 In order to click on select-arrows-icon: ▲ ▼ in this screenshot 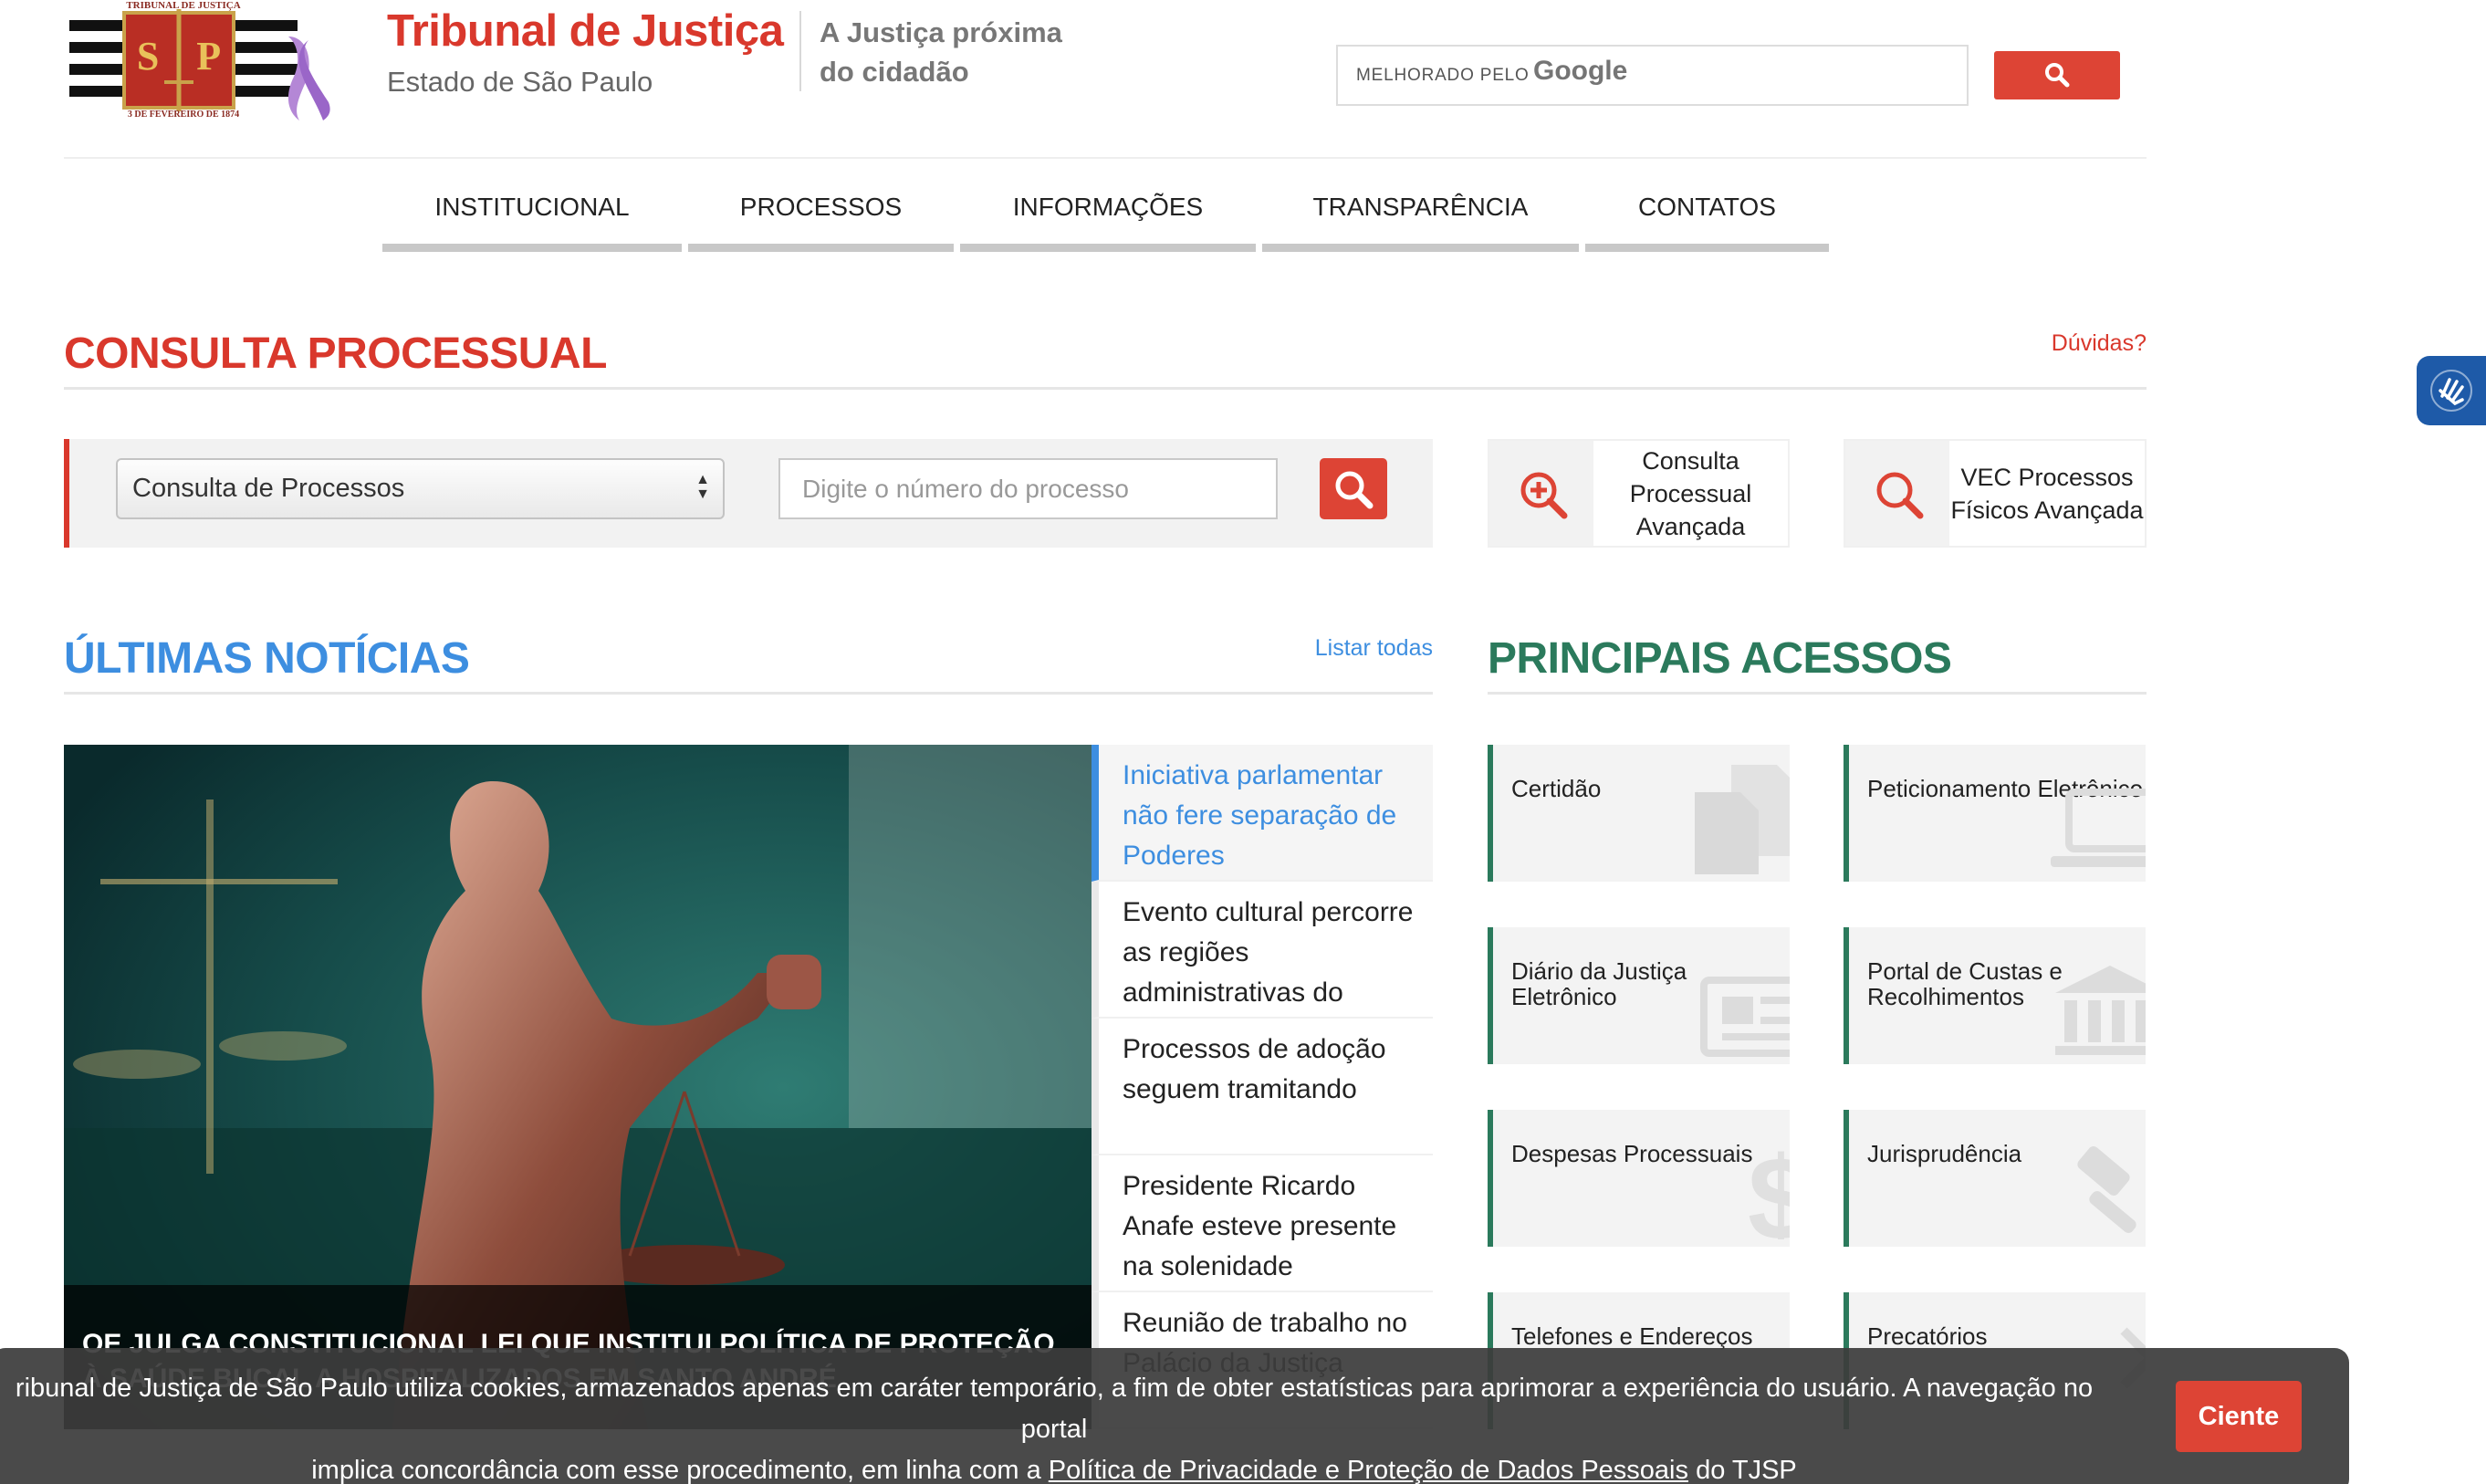, I will do `click(702, 487)`.